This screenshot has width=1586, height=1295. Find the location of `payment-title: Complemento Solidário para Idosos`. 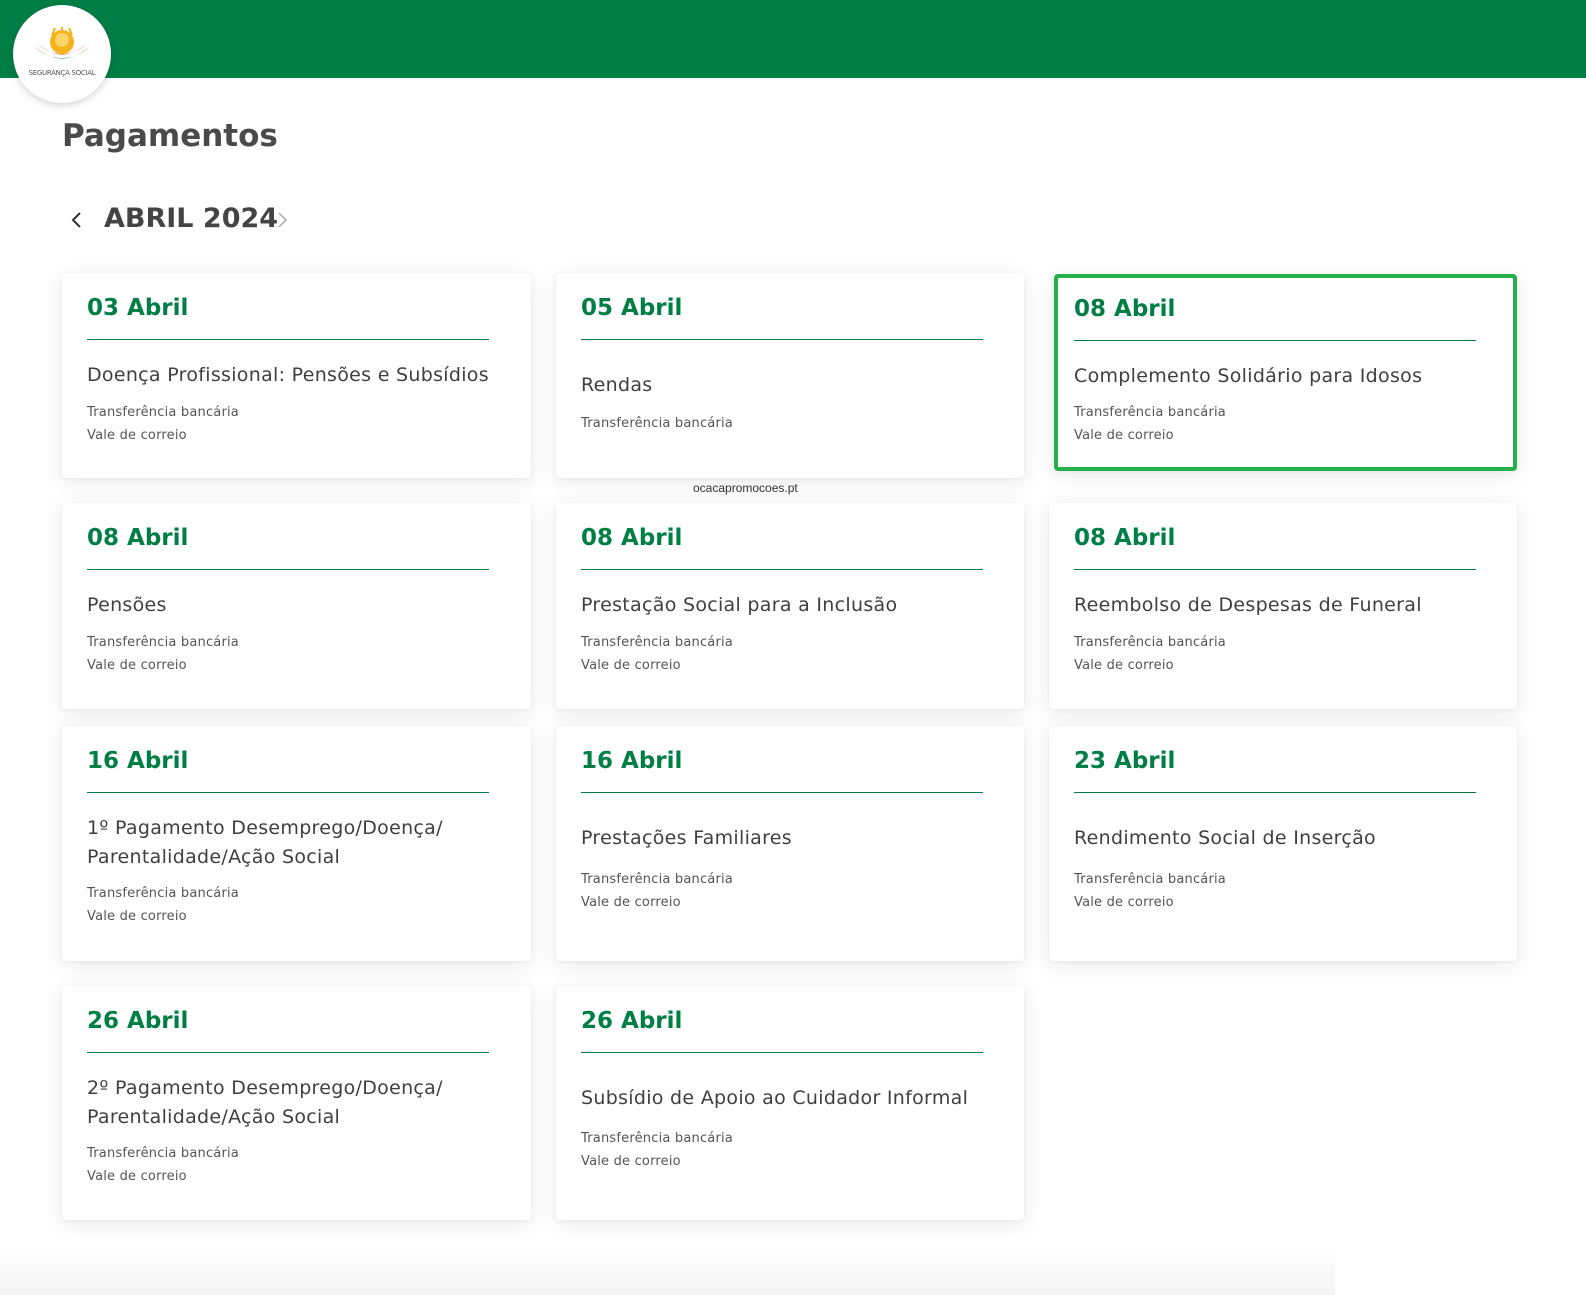

payment-title: Complemento Solidário para Idosos is located at coordinates (1248, 376).